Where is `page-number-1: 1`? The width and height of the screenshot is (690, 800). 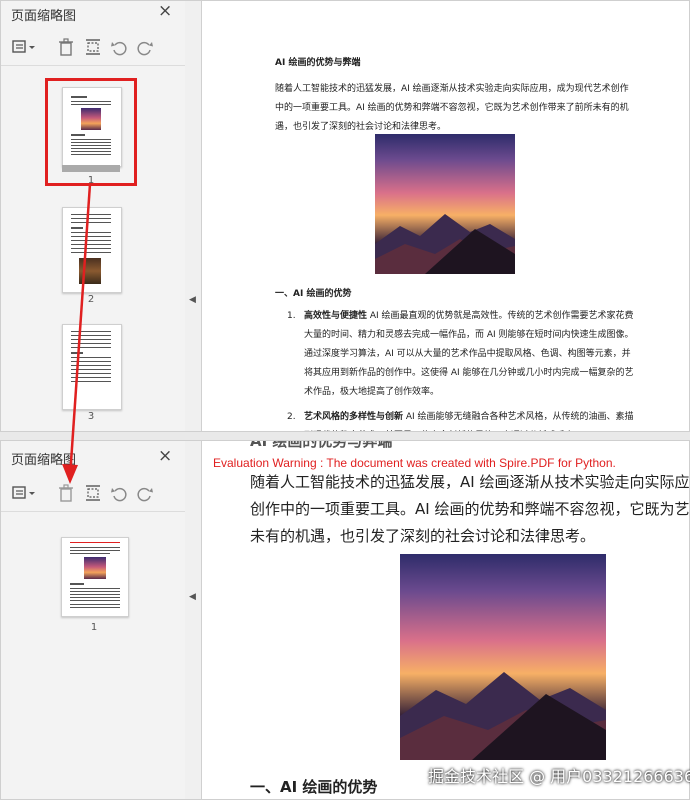 page-number-1: 1 is located at coordinates (94, 627).